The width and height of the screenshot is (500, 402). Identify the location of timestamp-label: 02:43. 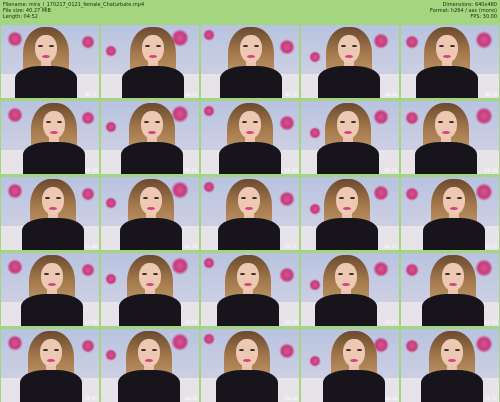
(390, 246).